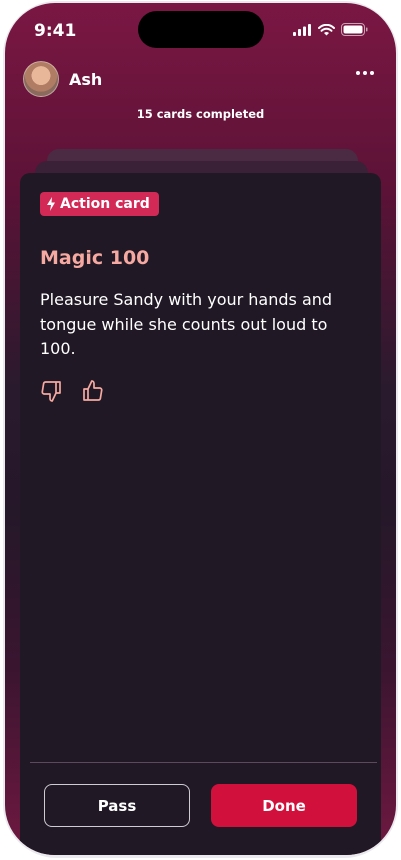 This screenshot has height=860, width=401. What do you see at coordinates (284, 805) in the screenshot?
I see `done-button: Done` at bounding box center [284, 805].